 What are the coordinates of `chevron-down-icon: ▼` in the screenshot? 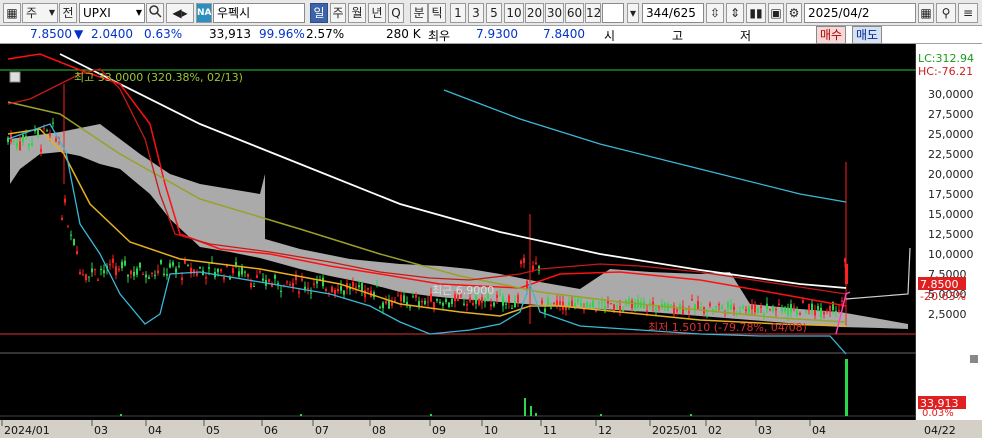 It's located at (51, 12).